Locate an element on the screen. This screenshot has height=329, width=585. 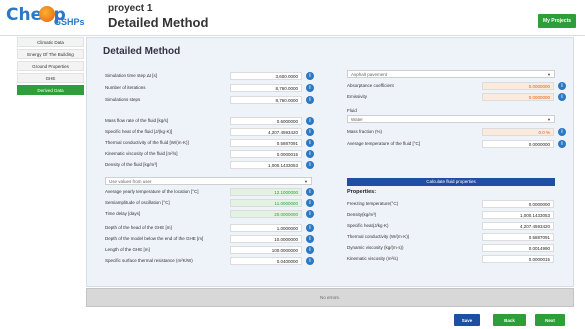
semiamplitude-input: 11.0000000 is located at coordinates (266, 203).